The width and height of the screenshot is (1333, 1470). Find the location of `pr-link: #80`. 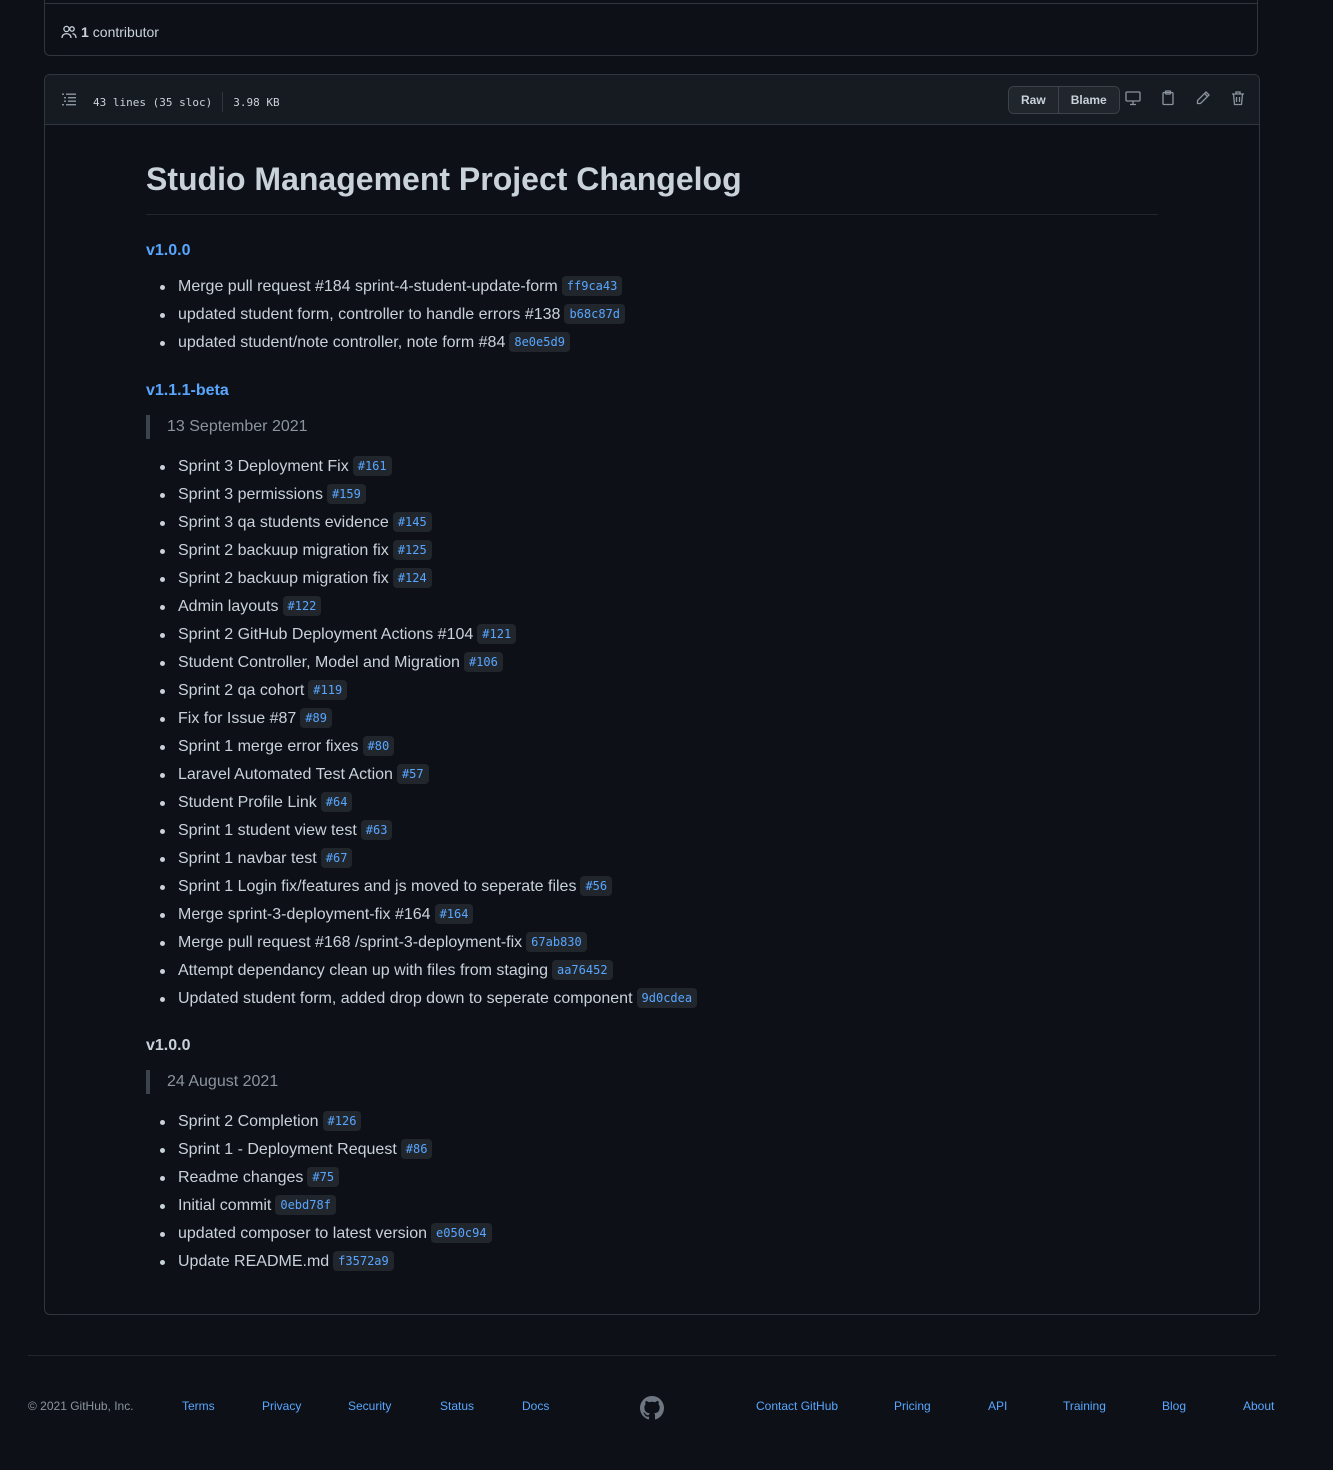

pr-link: #80 is located at coordinates (378, 746).